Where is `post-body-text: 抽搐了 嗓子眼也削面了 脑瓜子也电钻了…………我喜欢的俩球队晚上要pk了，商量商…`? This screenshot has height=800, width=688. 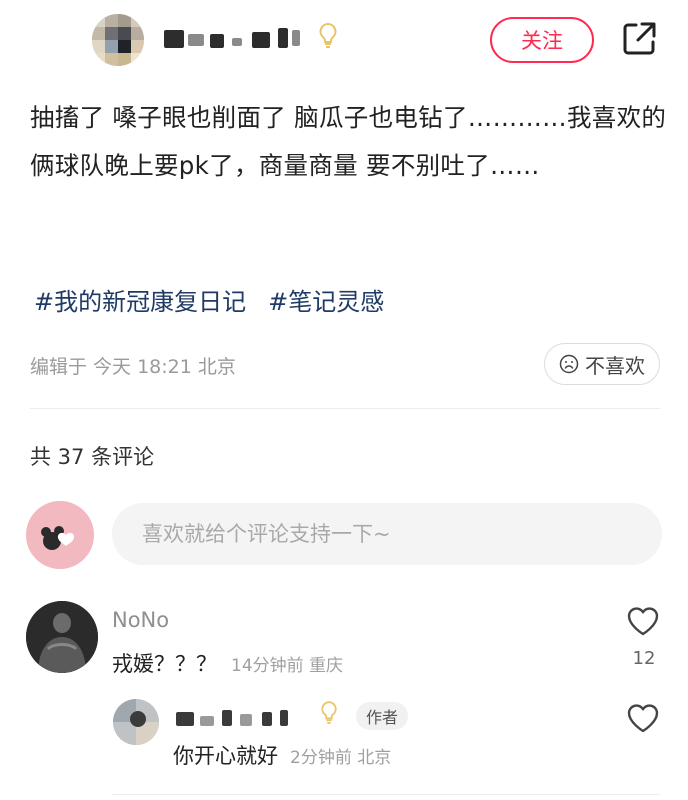
post-body-text: 抽搐了 嗓子眼也削面了 脑瓜子也电钻了…………我喜欢的俩球队晚上要pk了，商量商… is located at coordinates (348, 141).